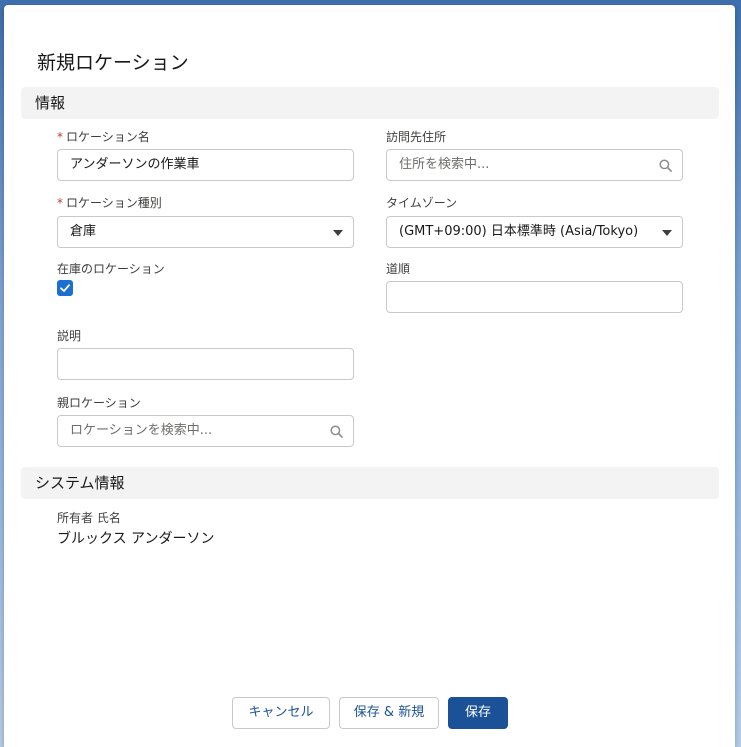 The width and height of the screenshot is (741, 747). What do you see at coordinates (478, 713) in the screenshot?
I see `save-button: 保存` at bounding box center [478, 713].